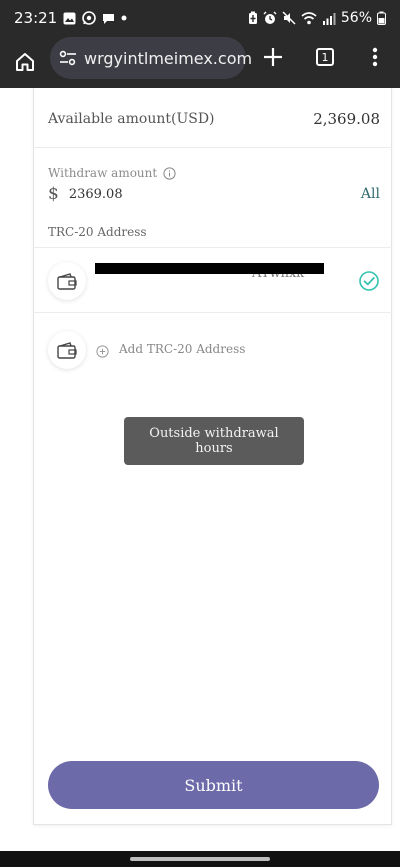 The width and height of the screenshot is (400, 867). I want to click on home-gesture-handle, so click(200, 859).